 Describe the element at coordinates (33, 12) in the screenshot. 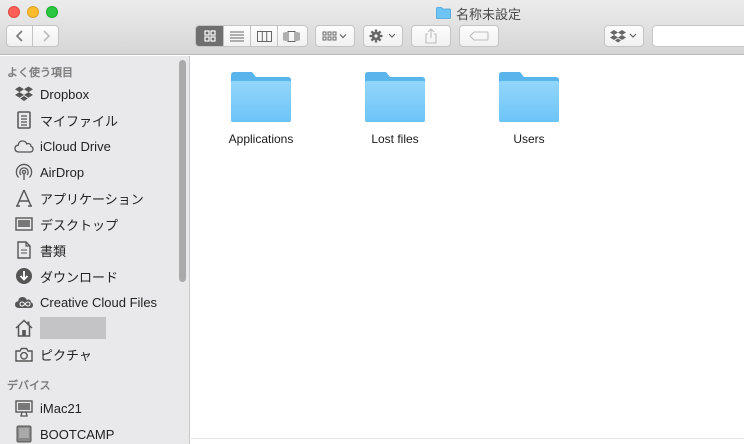

I see `minimize-window-button` at that location.